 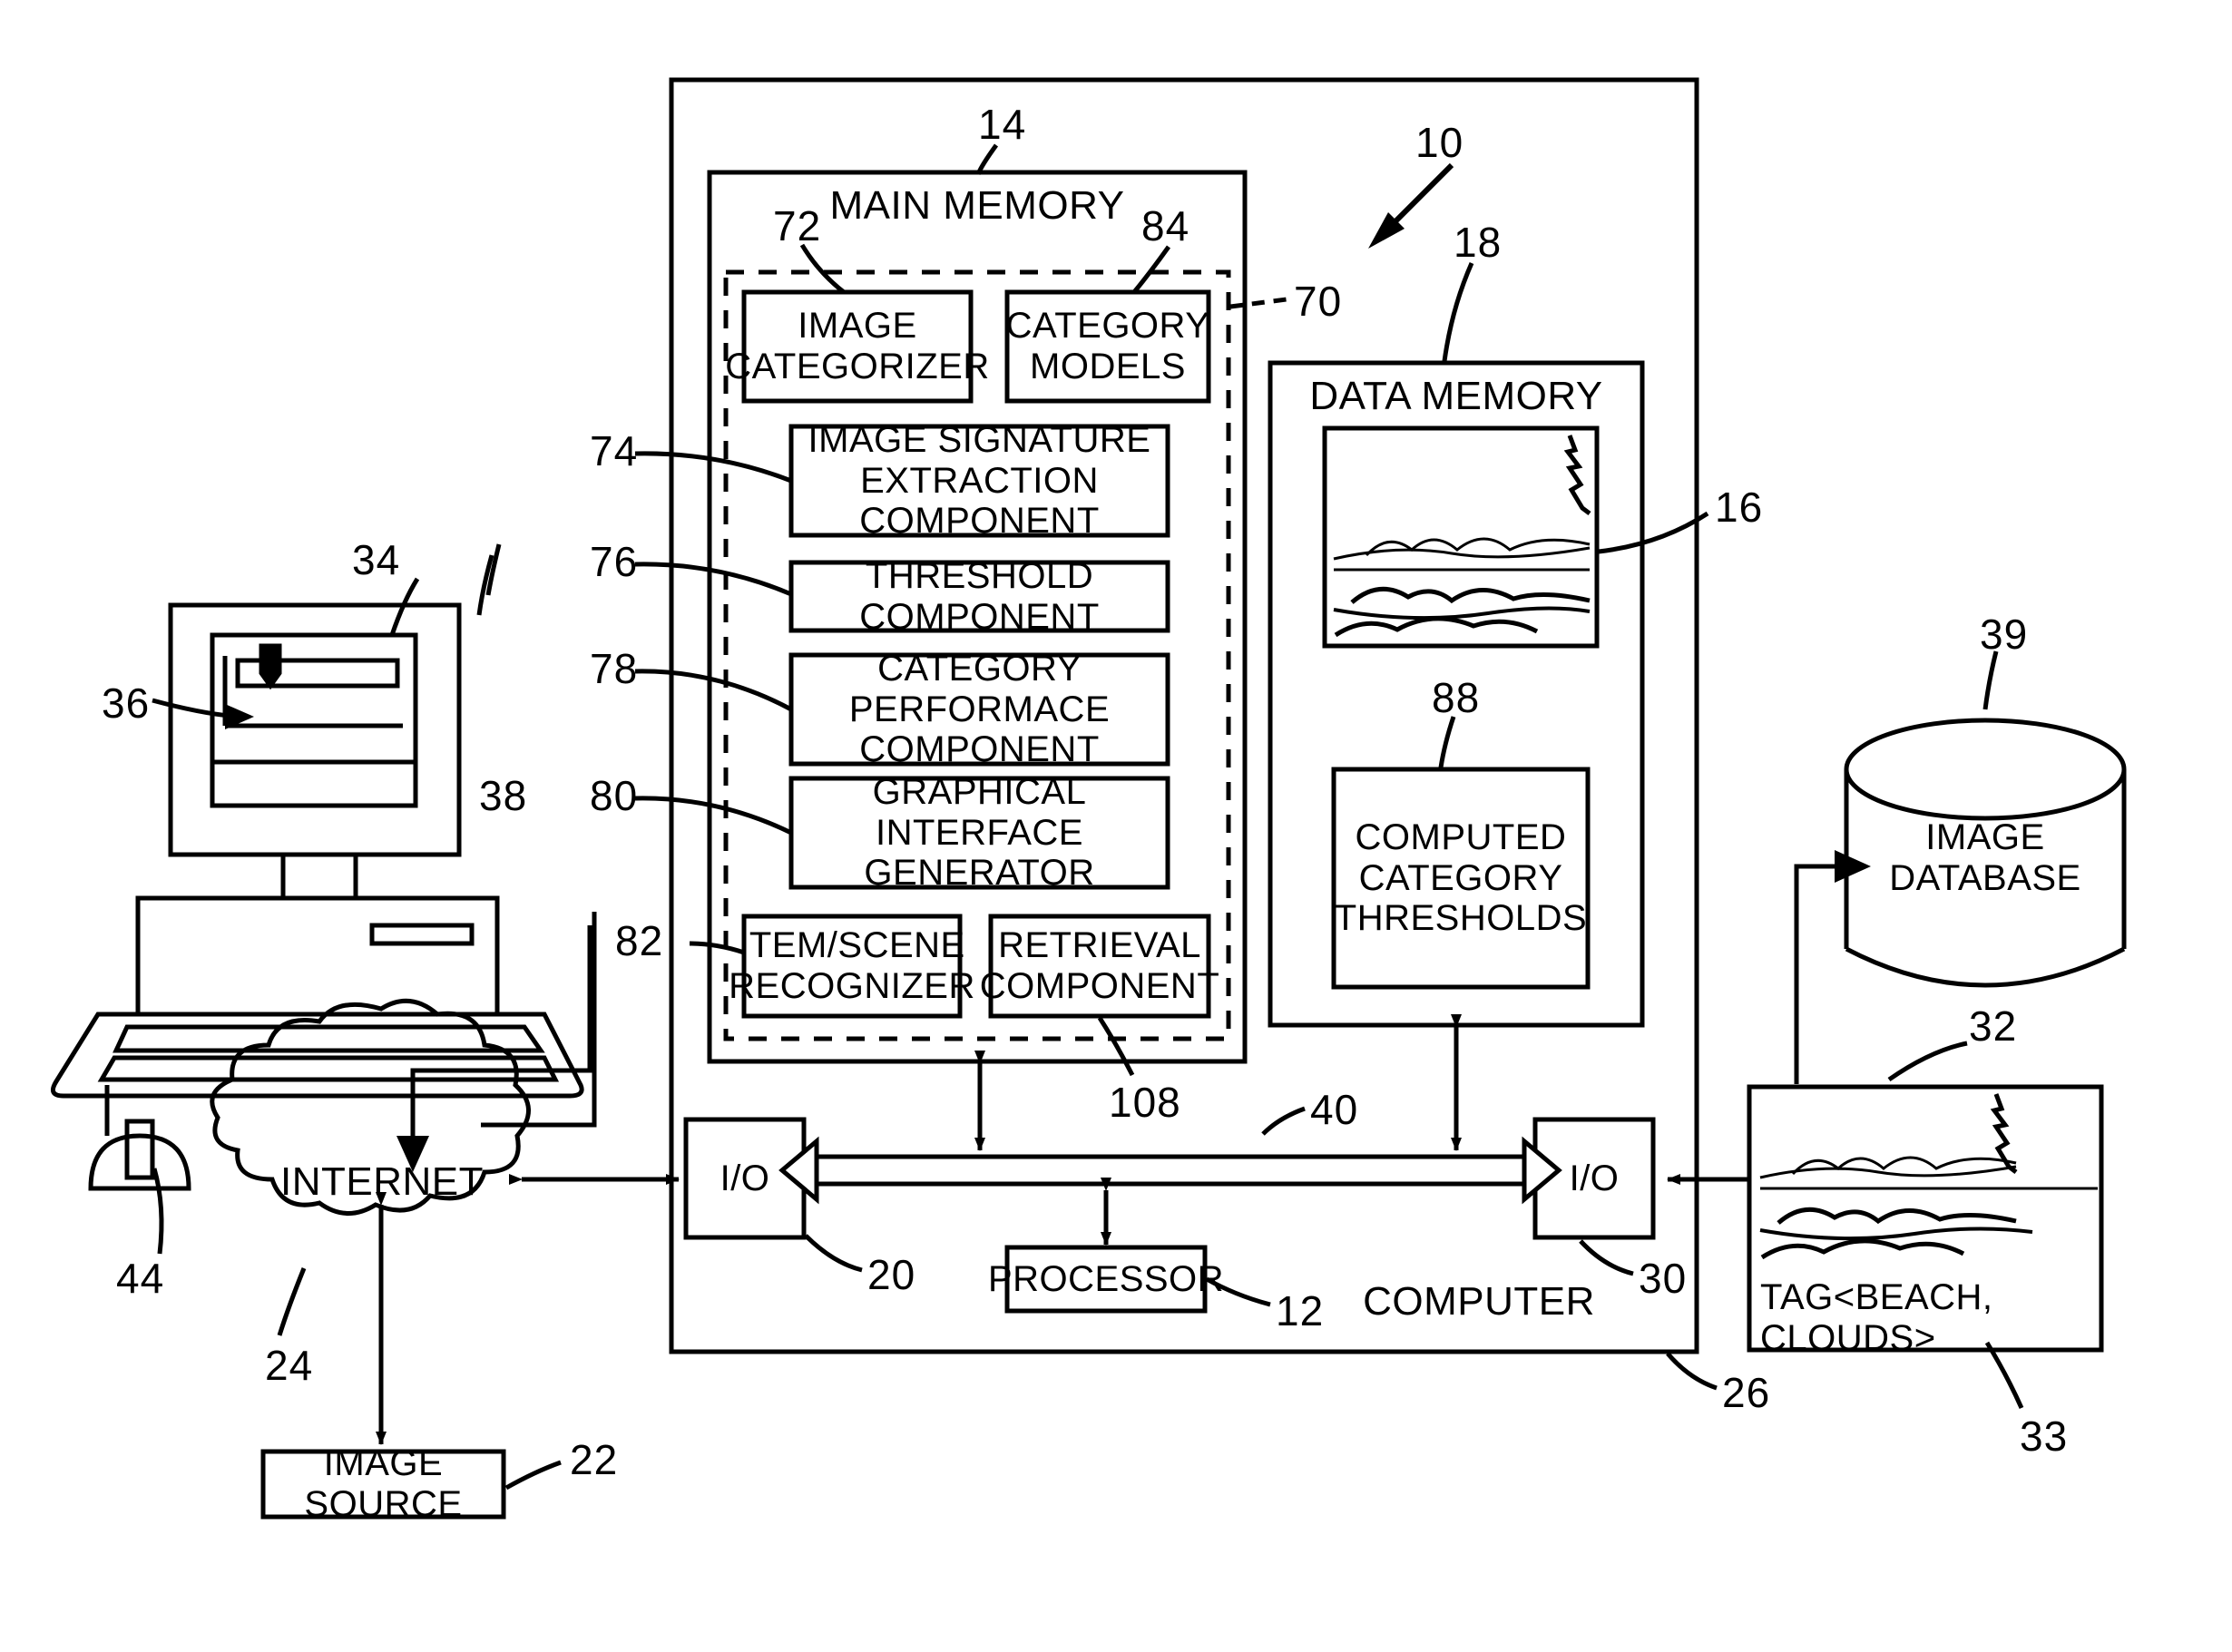 I want to click on component-item-scene-recognizer: ITEM/SCENE RECOGNIZER, so click(x=851, y=966).